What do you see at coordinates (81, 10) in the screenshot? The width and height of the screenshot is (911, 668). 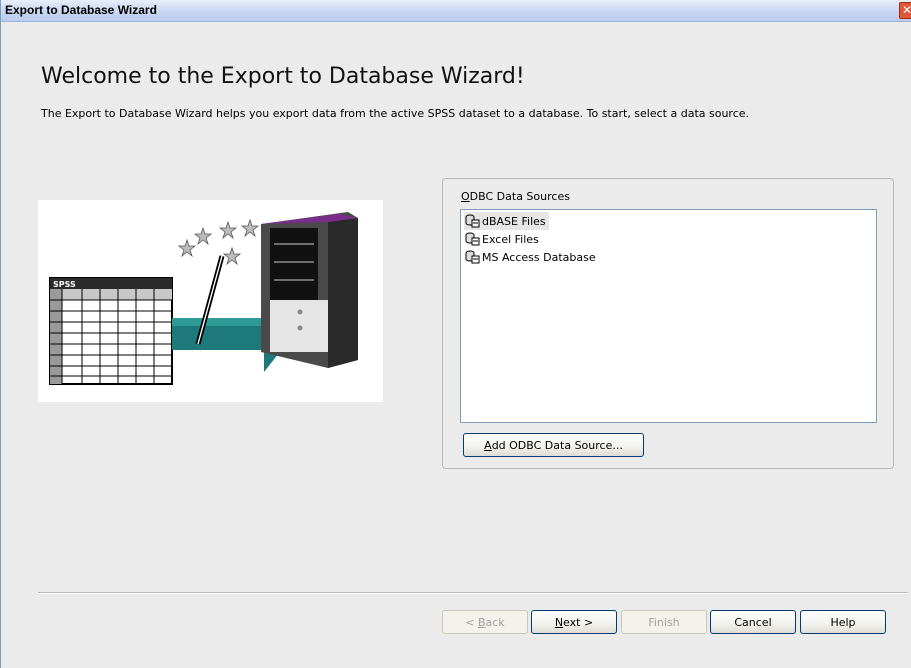 I see `window-title: Export to Database Wizard` at bounding box center [81, 10].